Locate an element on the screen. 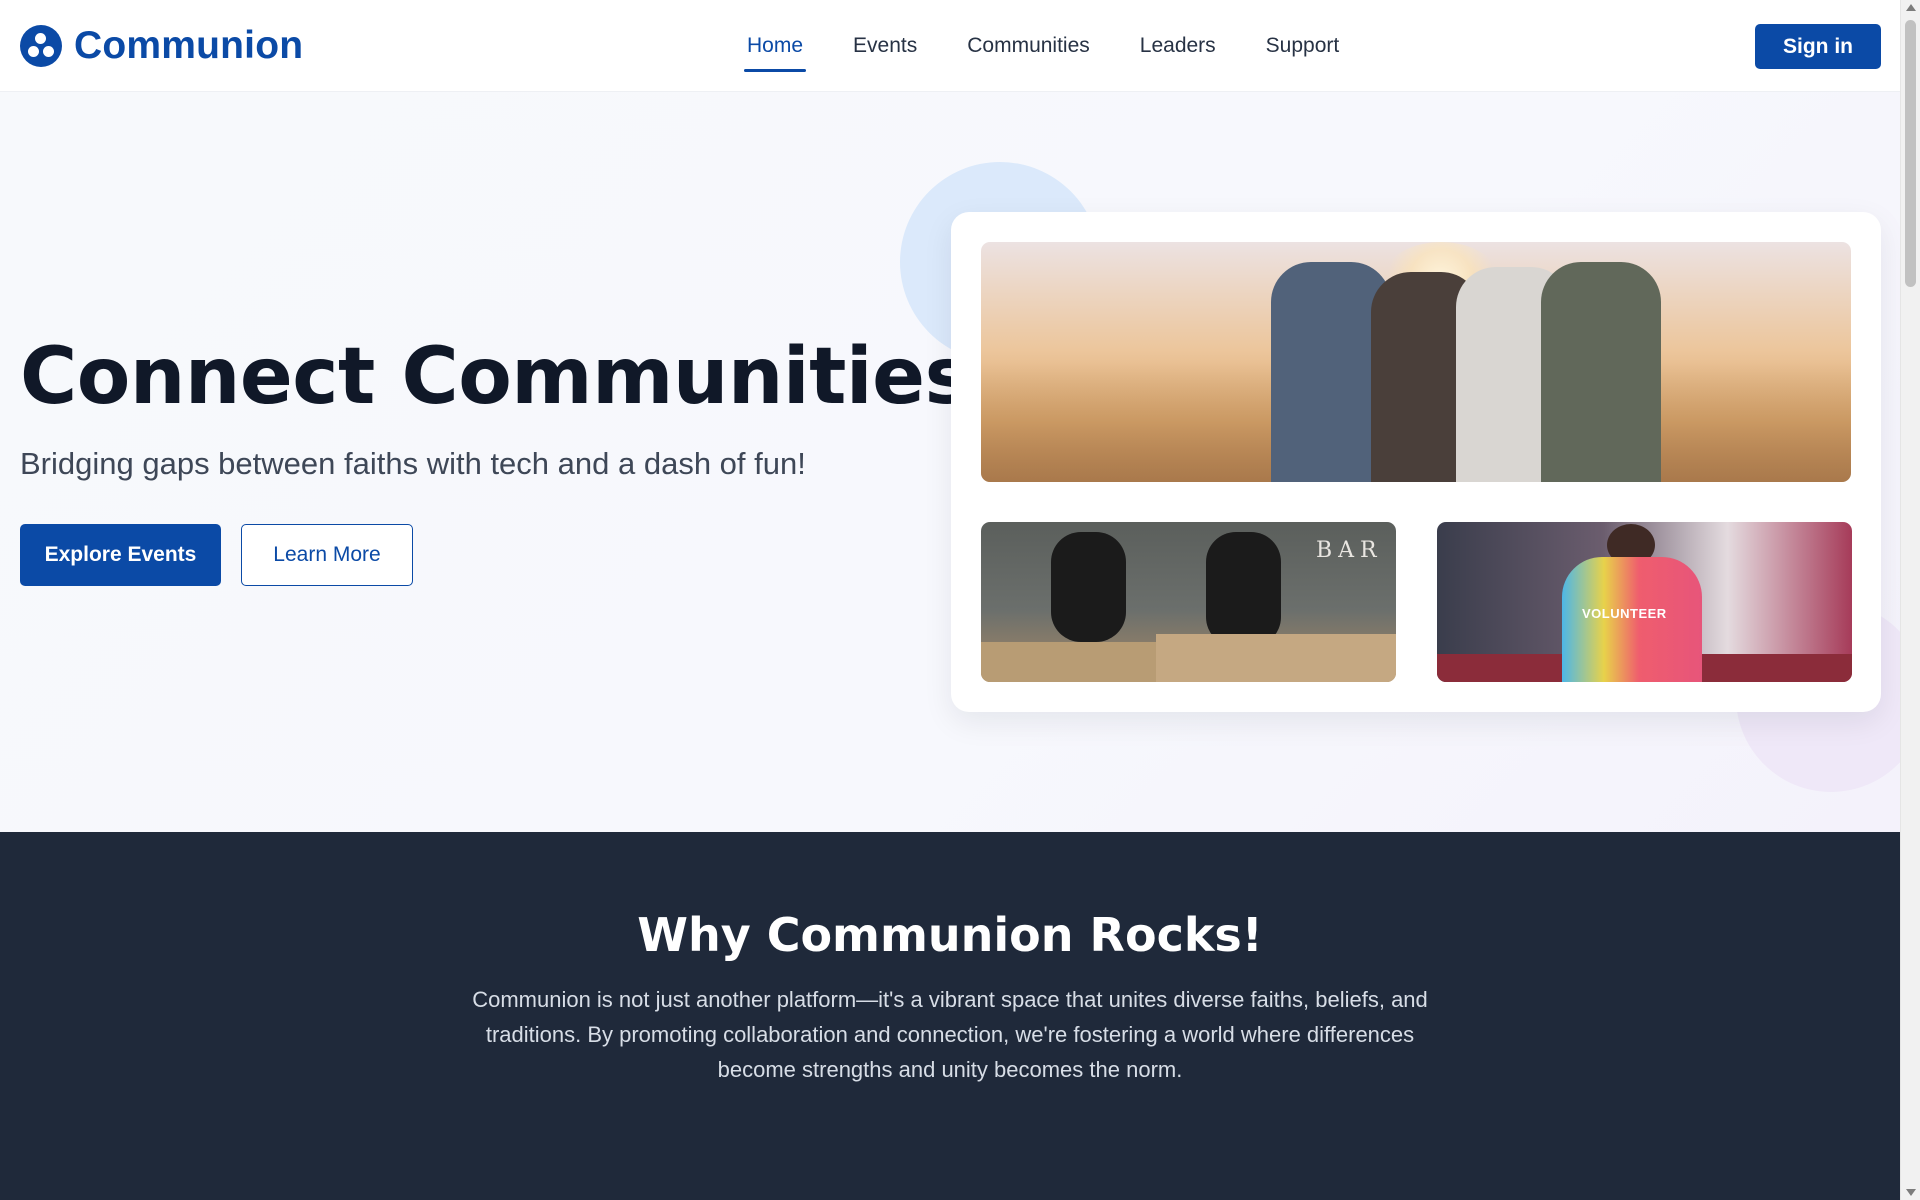  volunteer-event-image: VOLUNTEER is located at coordinates (1644, 602).